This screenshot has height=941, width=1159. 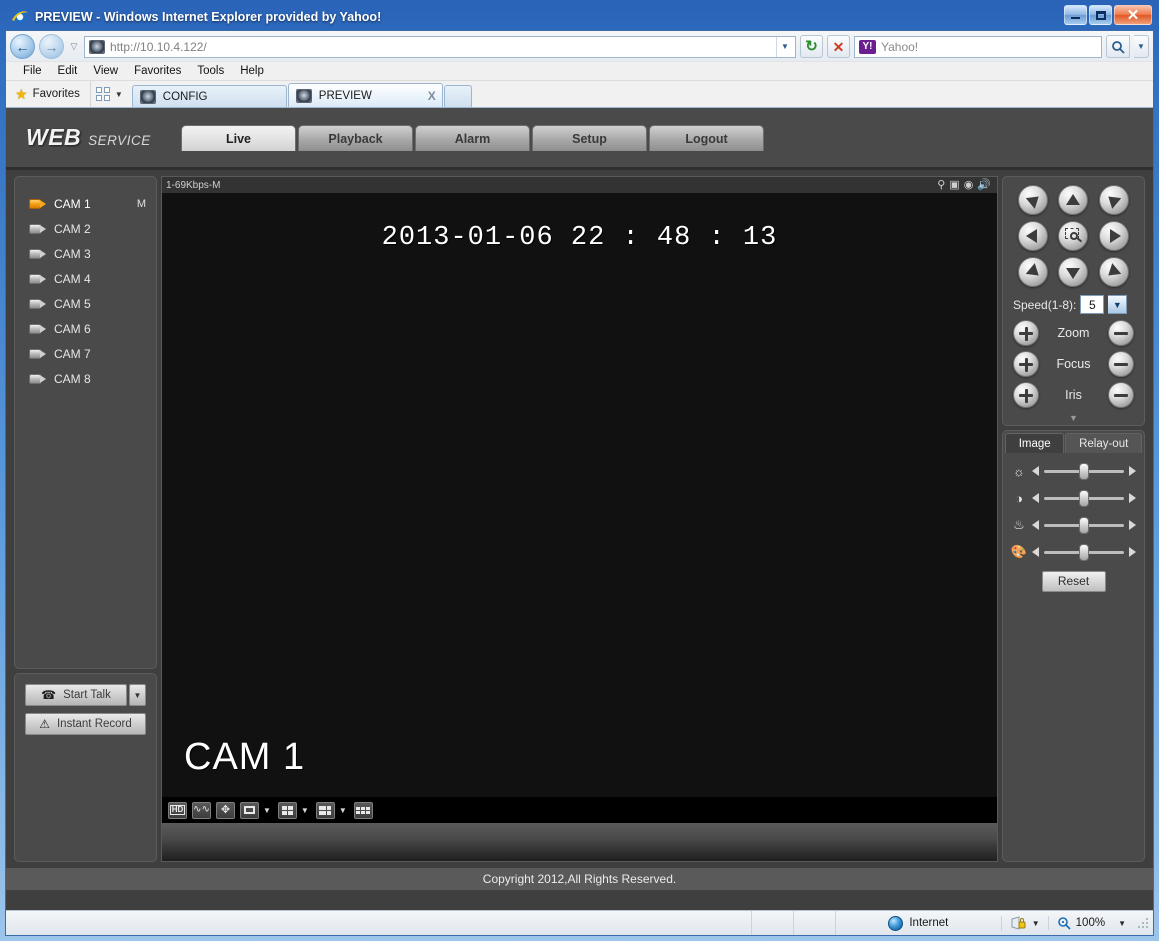 I want to click on ptz-down-button, so click(x=1073, y=272).